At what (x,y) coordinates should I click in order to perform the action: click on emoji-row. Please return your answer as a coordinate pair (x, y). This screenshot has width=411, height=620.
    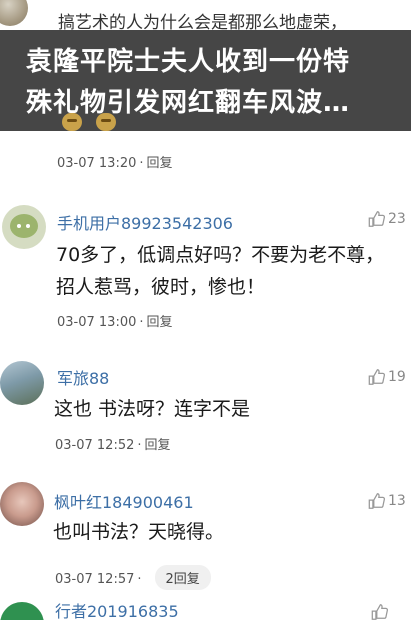
    Looking at the image, I should click on (96, 124).